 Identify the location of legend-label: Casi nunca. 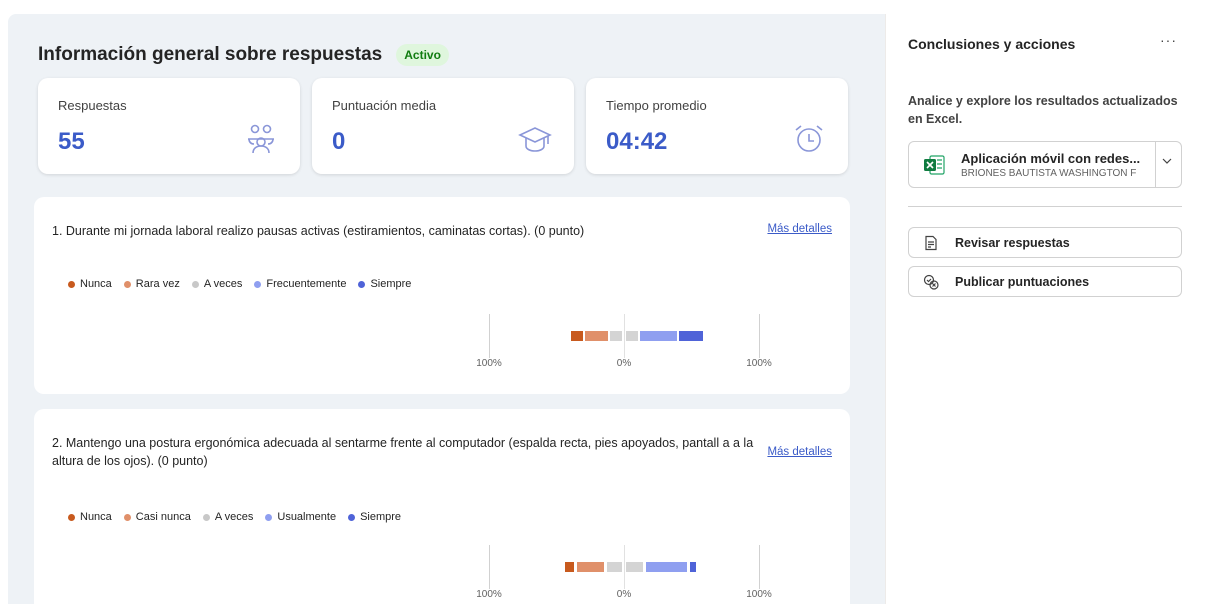
(163, 517).